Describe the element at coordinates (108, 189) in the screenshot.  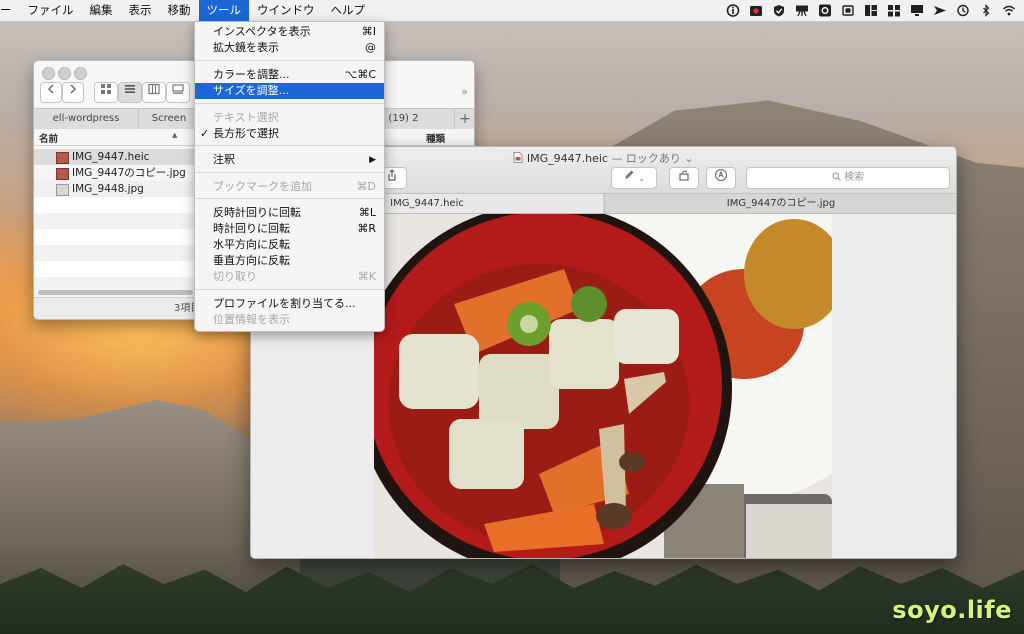
I see `file-name: IMG_9448.jpg` at that location.